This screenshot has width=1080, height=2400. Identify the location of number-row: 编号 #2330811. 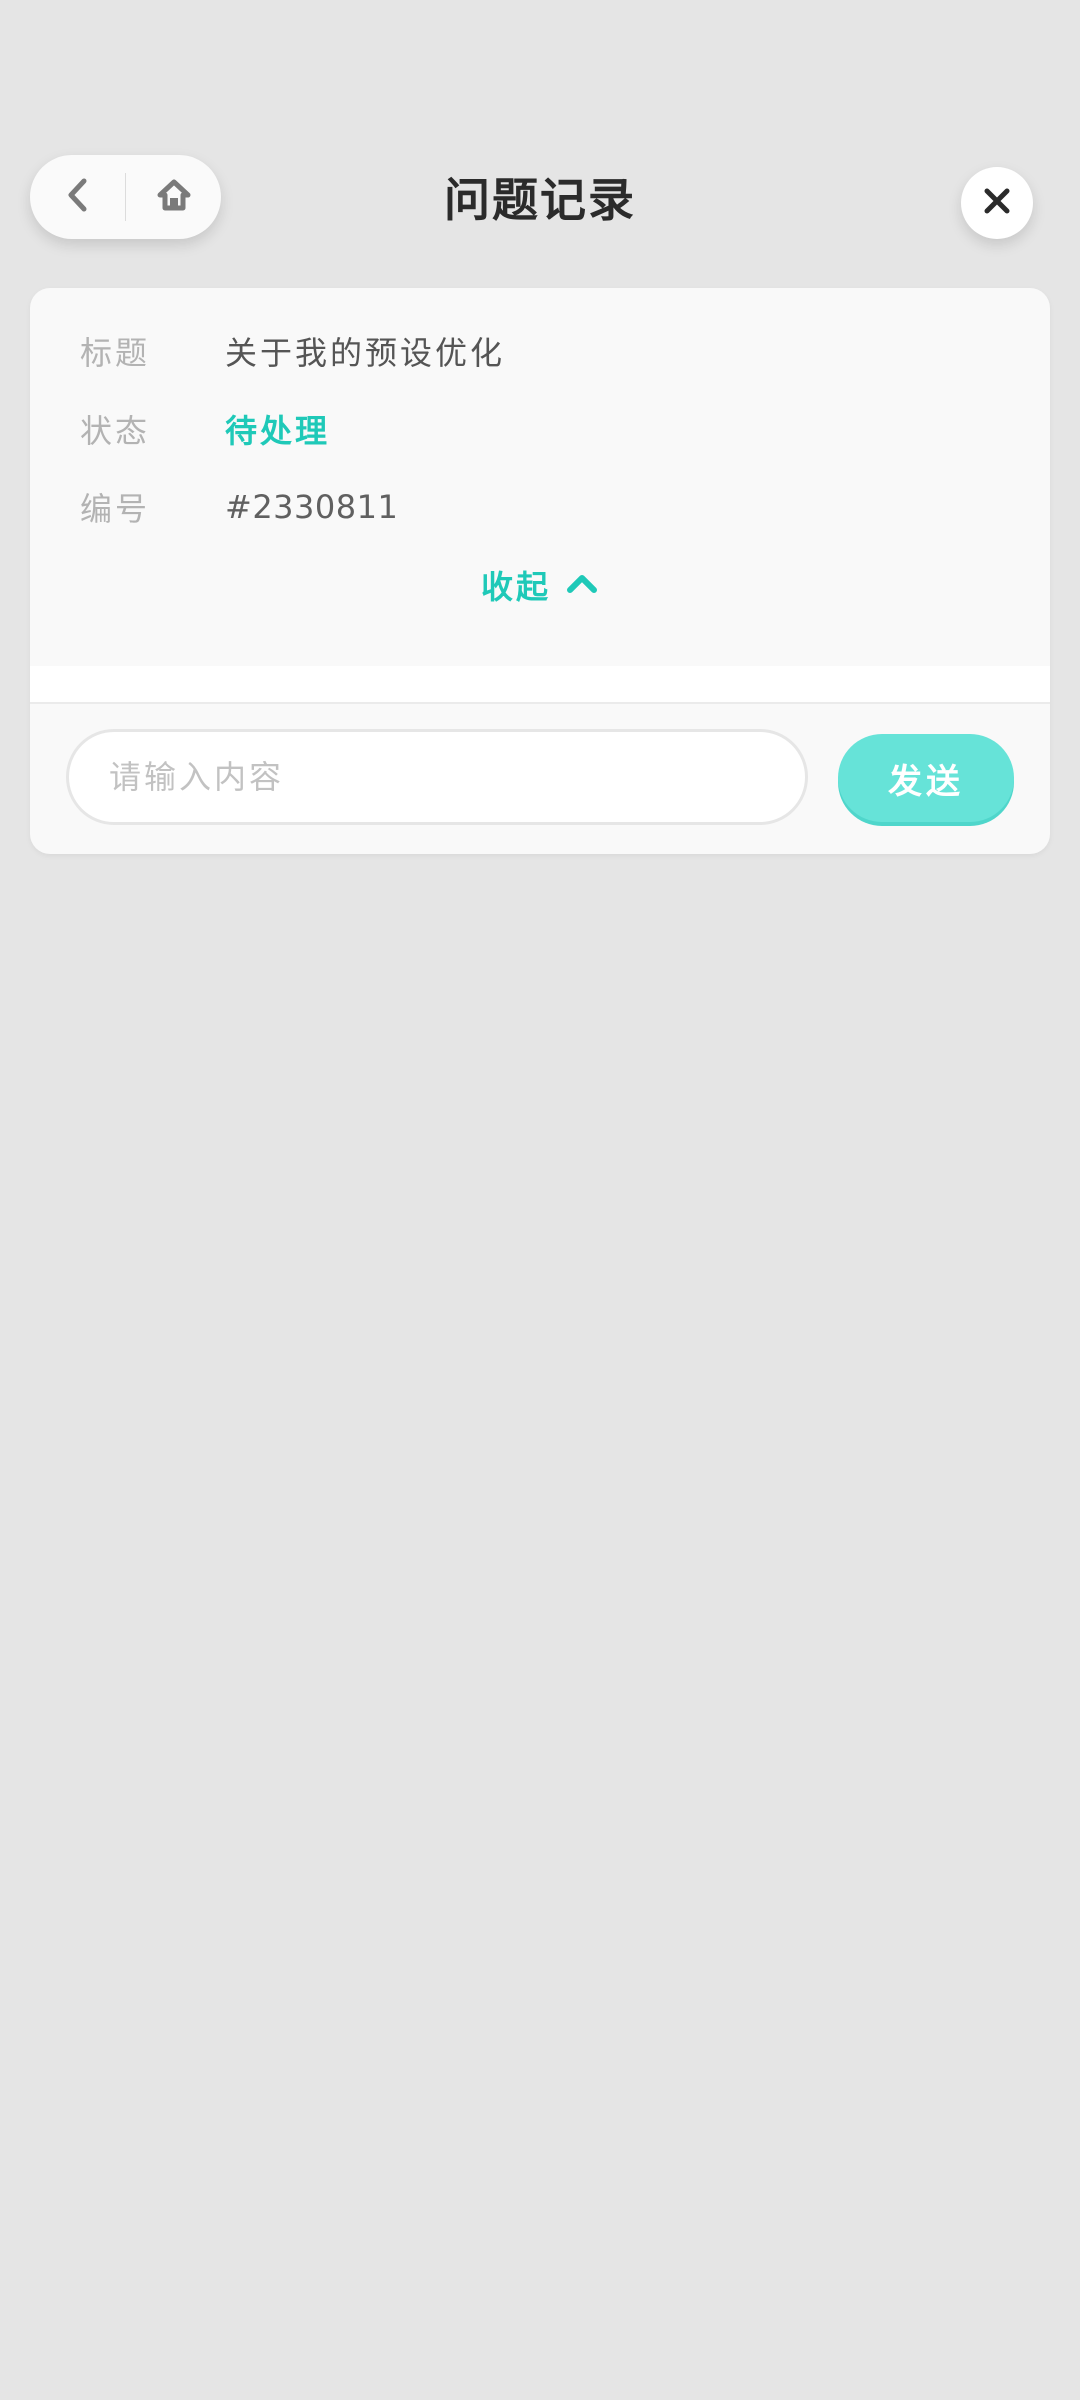
(239, 507).